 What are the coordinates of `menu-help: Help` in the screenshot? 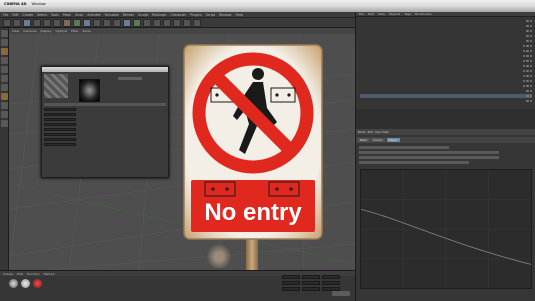 It's located at (239, 15).